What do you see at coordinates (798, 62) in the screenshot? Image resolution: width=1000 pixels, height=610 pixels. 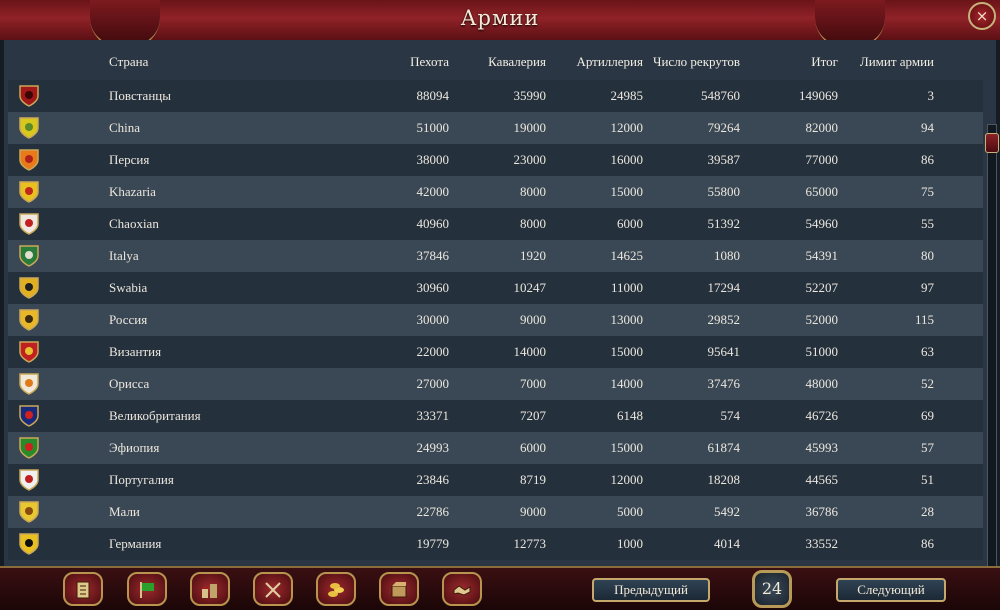 I see `column-header-total: Итог` at bounding box center [798, 62].